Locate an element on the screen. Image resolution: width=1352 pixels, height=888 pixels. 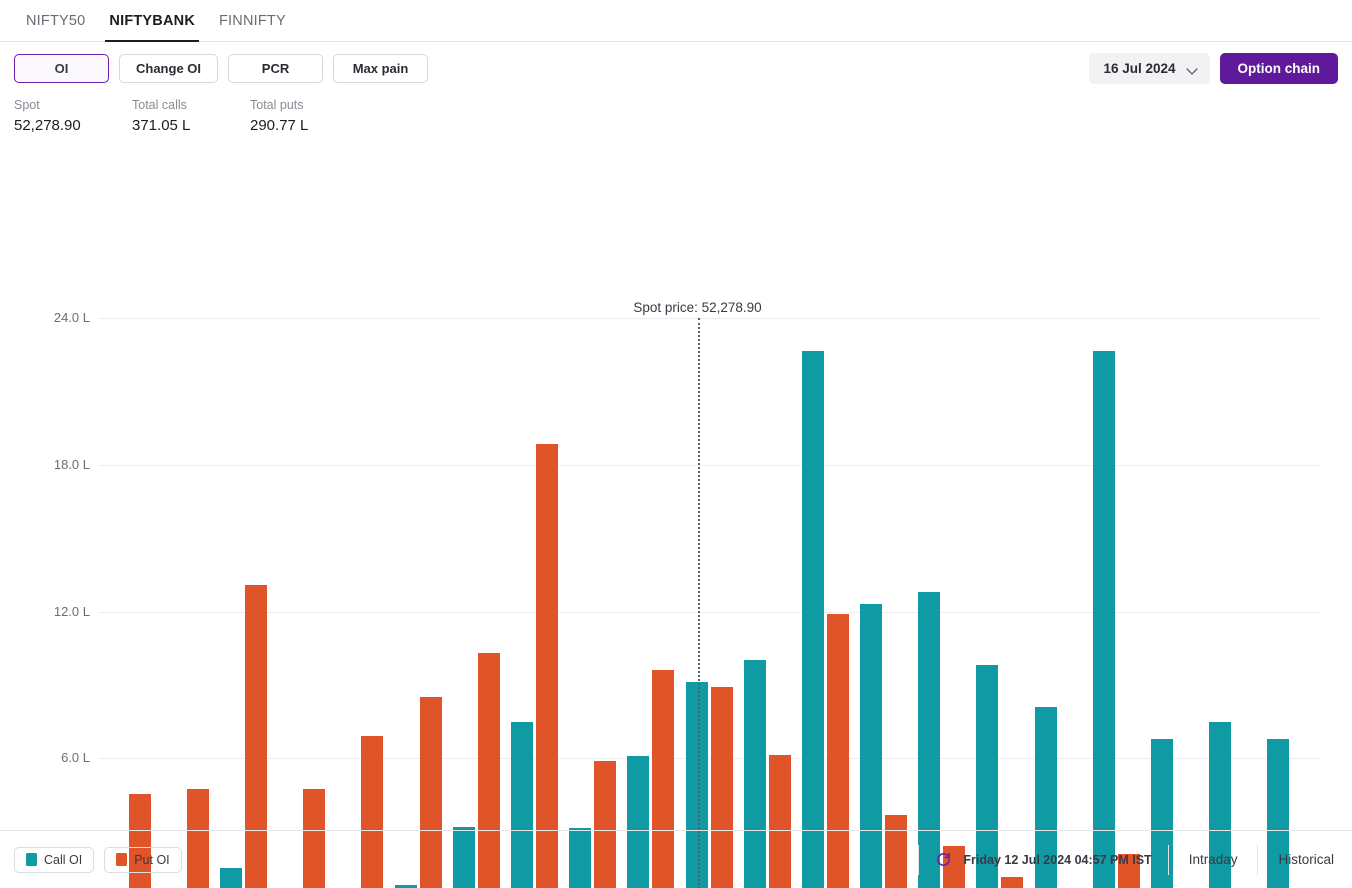
tab-niftybank: NIFTYBANK is located at coordinates (152, 21).